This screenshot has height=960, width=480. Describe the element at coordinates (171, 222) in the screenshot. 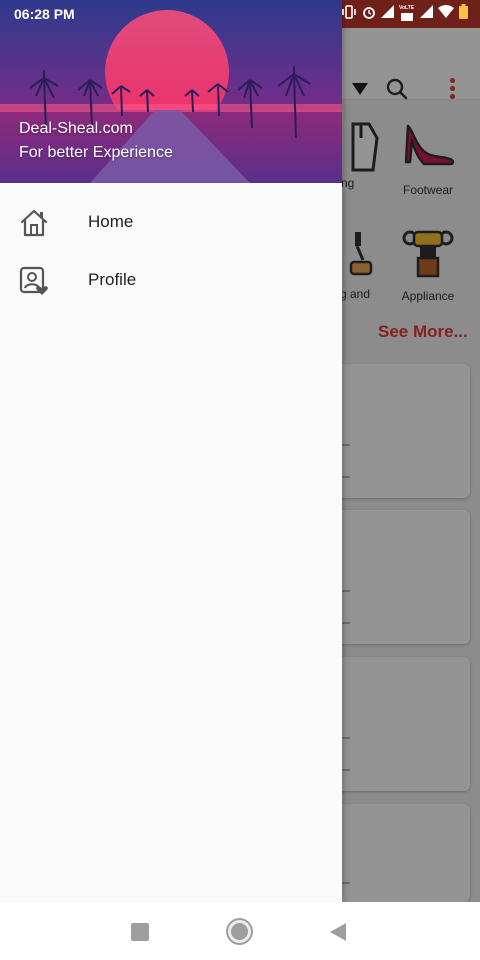

I see `menu-item-home: Home` at that location.